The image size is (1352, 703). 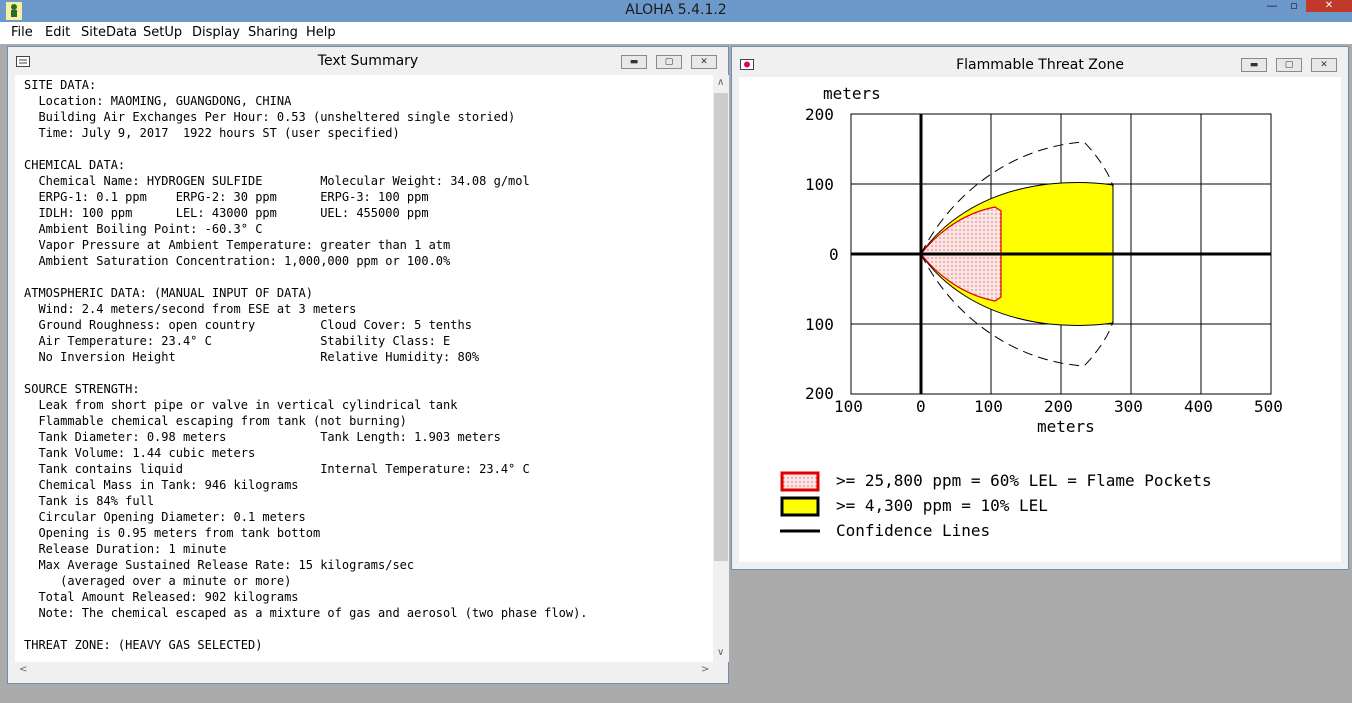 I want to click on menu-setup: SetUp, so click(x=162, y=32).